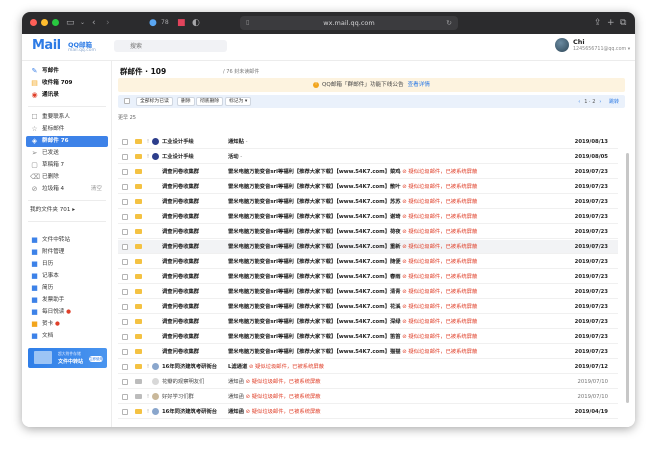 The image size is (658, 457). I want to click on table-row: ! 工业设计手绘 通知贴 - 2019/08/13, so click(368, 142).